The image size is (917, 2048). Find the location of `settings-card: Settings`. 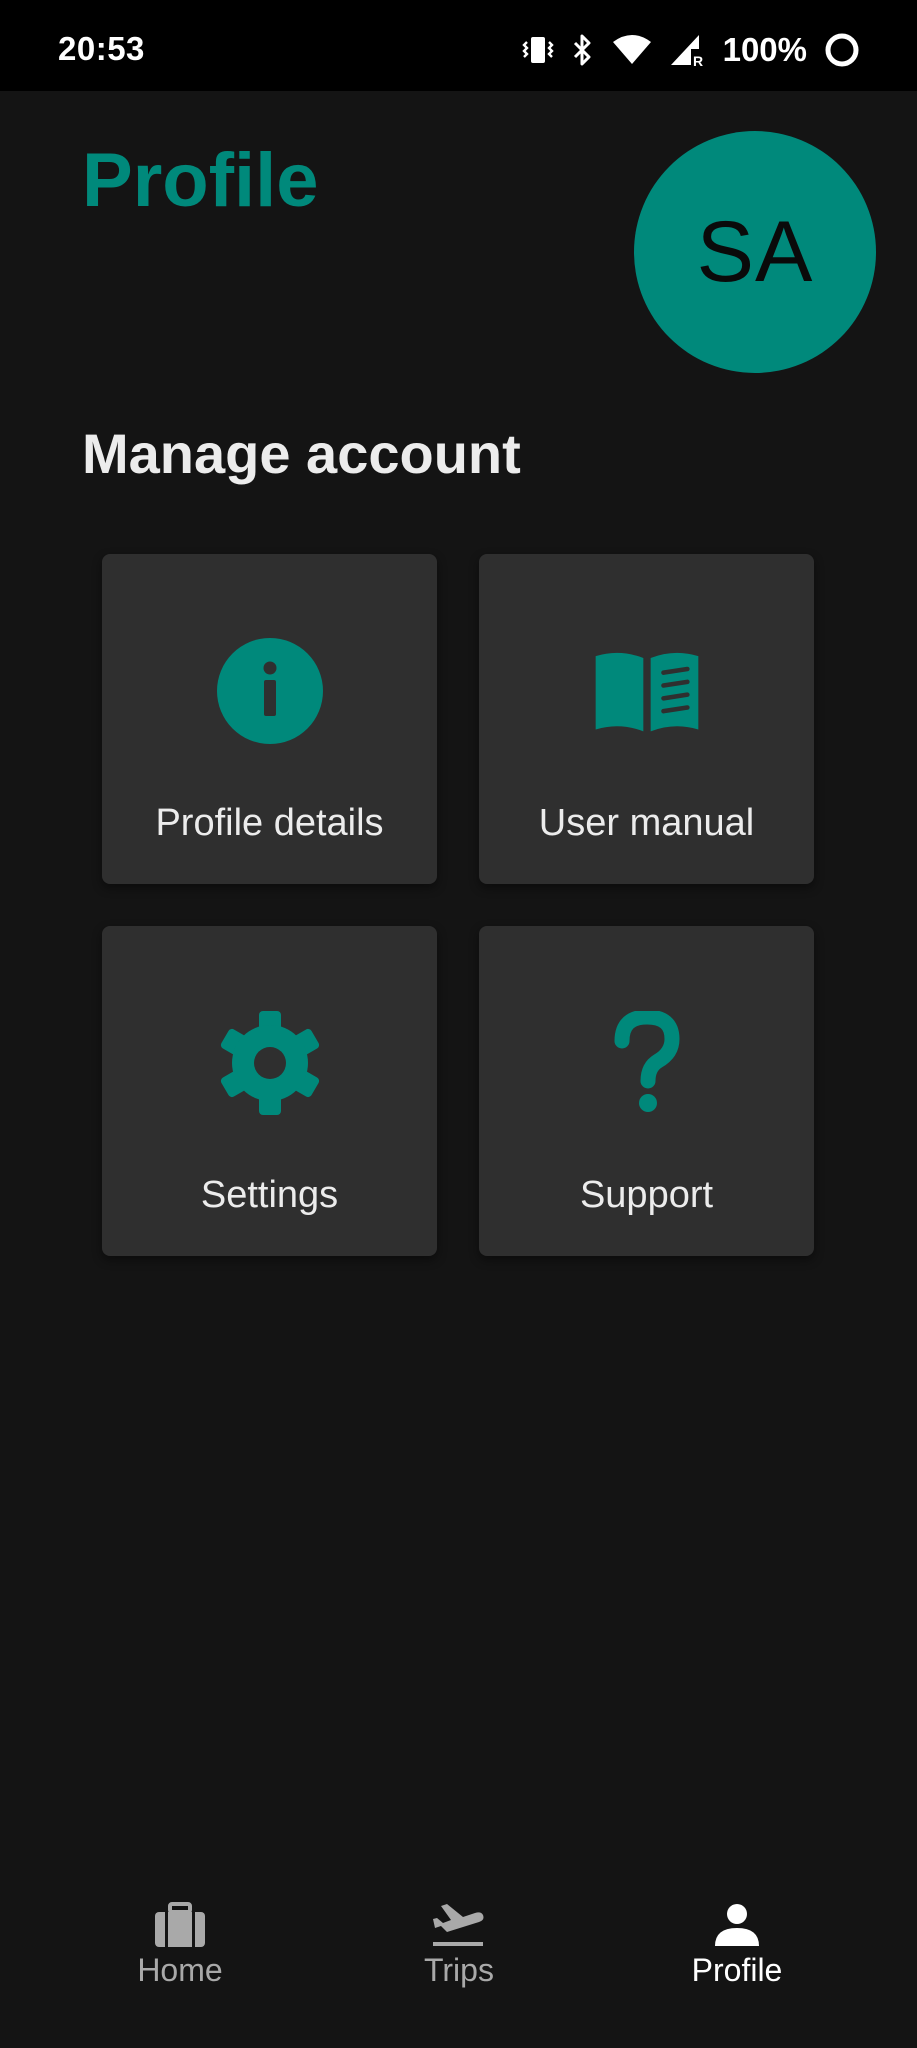

settings-card: Settings is located at coordinates (269, 1091).